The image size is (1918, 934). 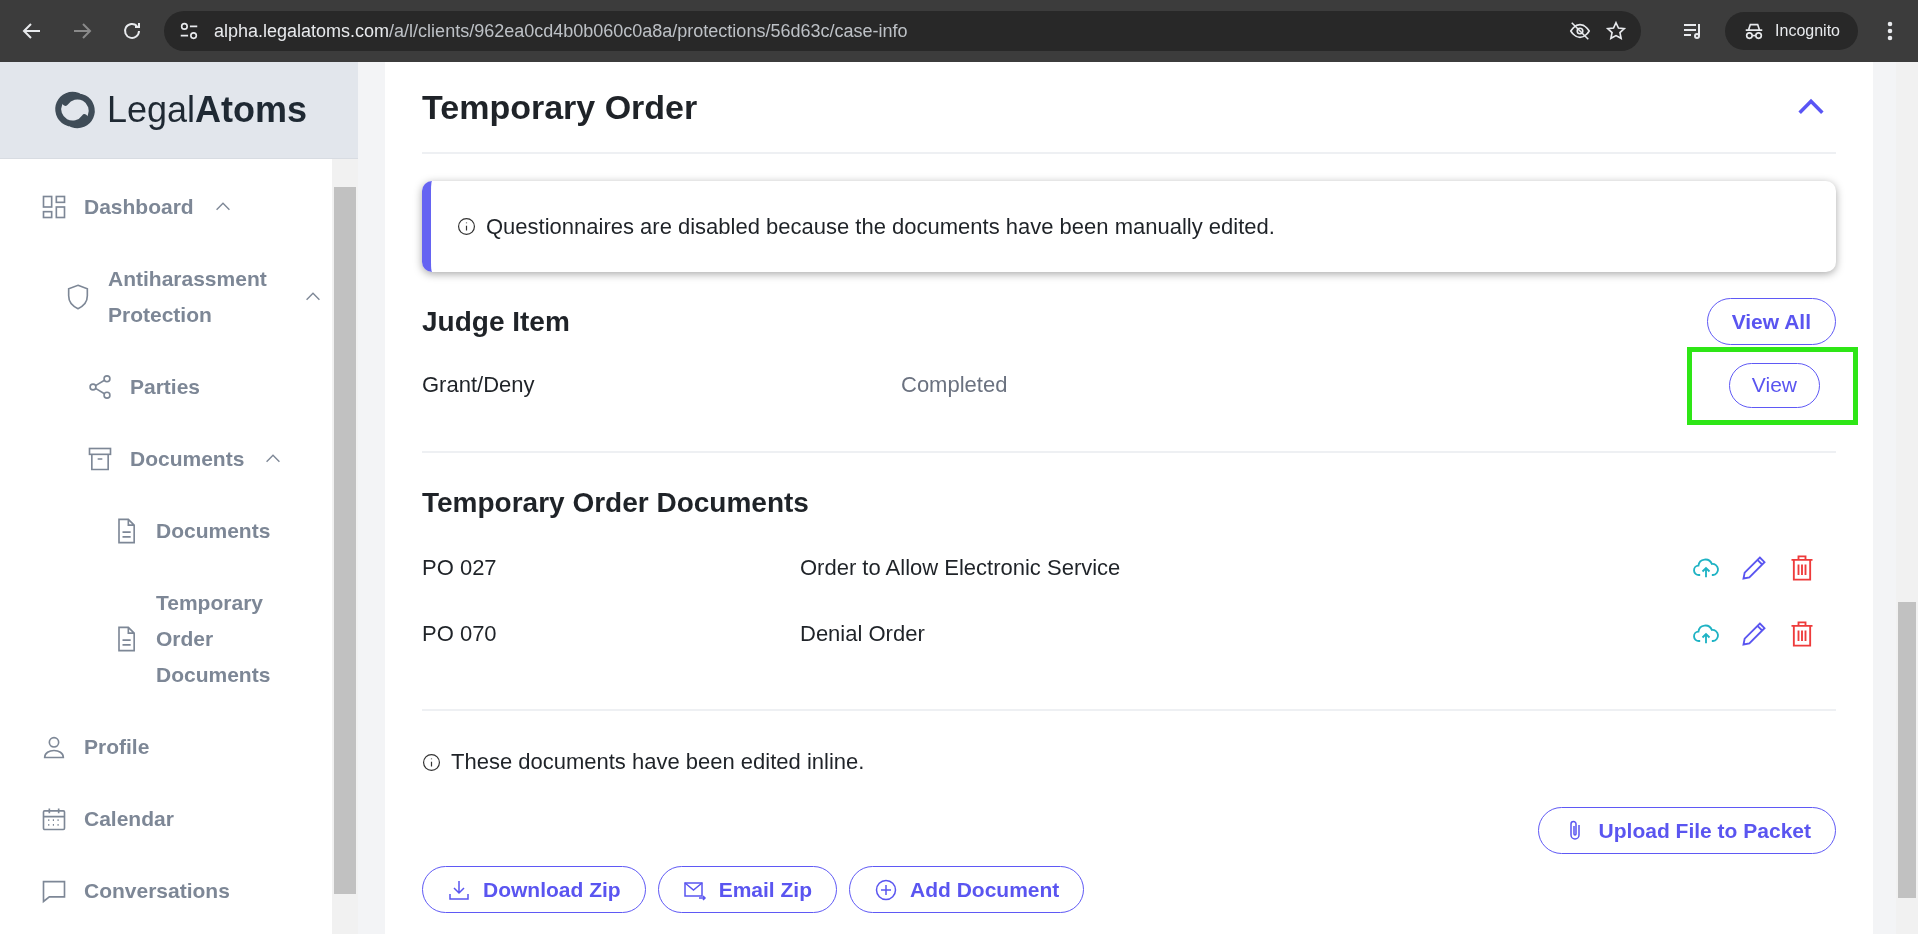 What do you see at coordinates (561, 31) in the screenshot?
I see `url-text: alpha.legalatoms.com/a/l/clients/962ea0cd4b0b060c0a8a/protections/56d63c/case-info` at bounding box center [561, 31].